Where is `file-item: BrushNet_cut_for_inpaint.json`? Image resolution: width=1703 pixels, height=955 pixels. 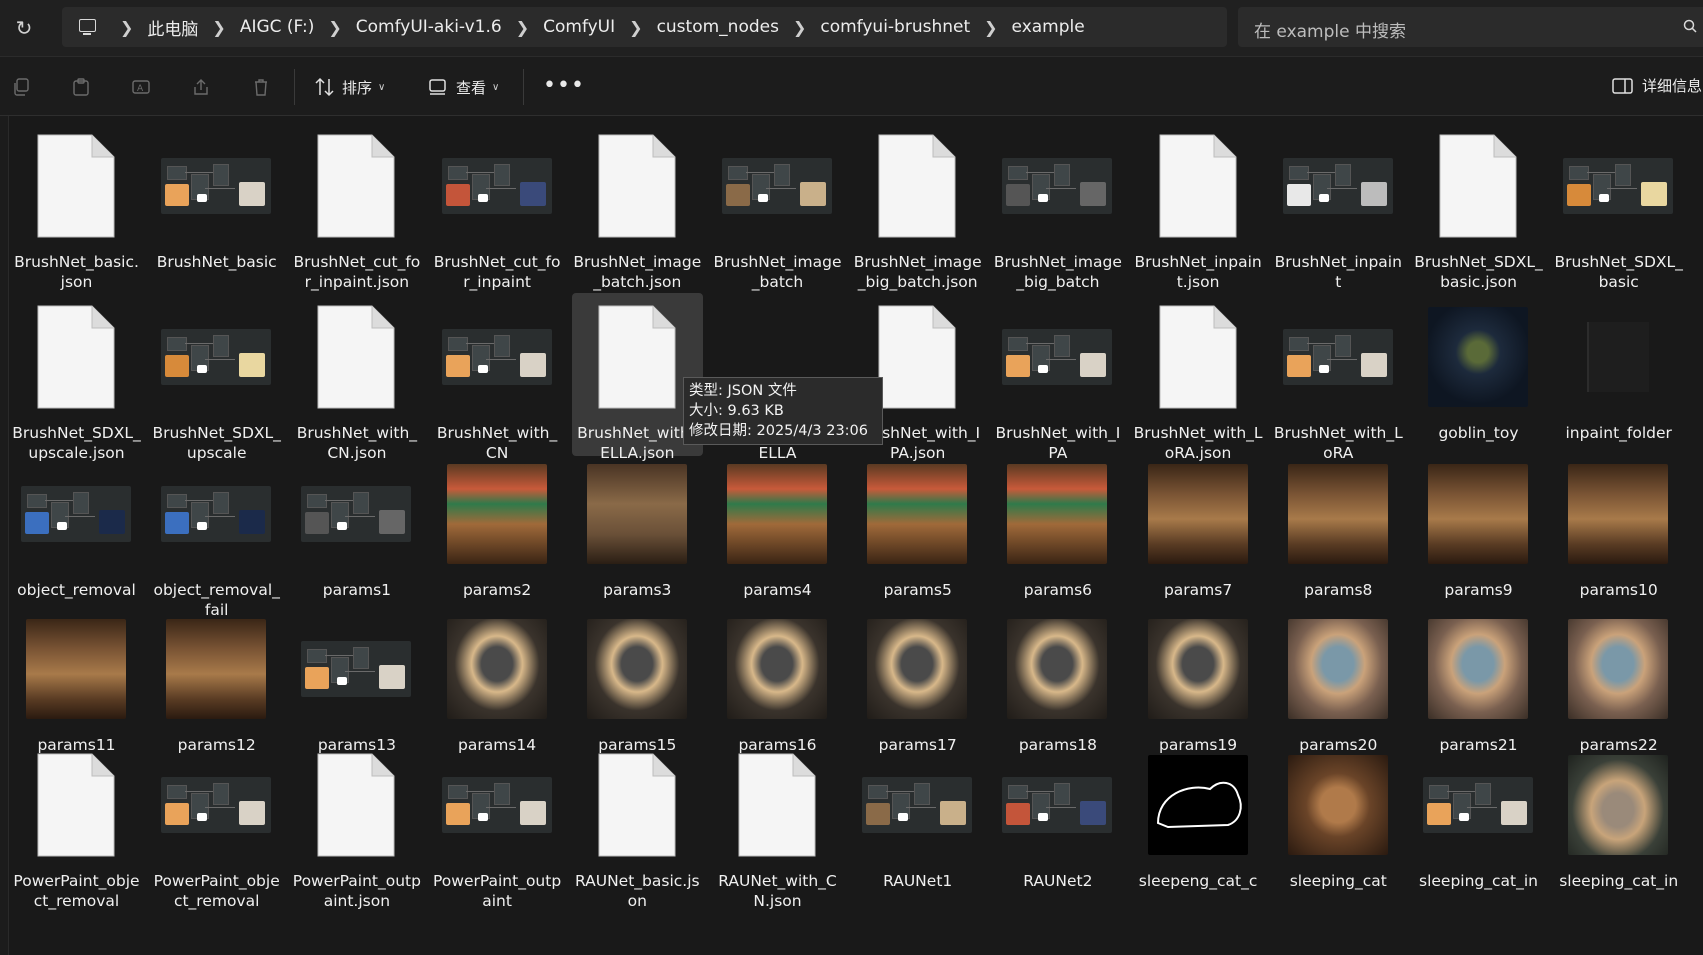 file-item: BrushNet_cut_for_inpaint.json is located at coordinates (356, 206).